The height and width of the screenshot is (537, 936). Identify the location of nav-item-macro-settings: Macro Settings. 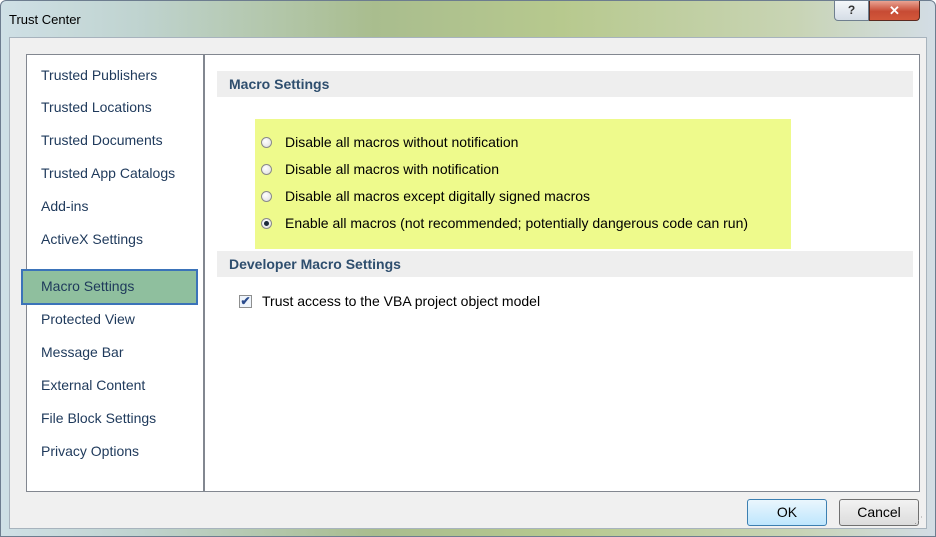
(87, 286).